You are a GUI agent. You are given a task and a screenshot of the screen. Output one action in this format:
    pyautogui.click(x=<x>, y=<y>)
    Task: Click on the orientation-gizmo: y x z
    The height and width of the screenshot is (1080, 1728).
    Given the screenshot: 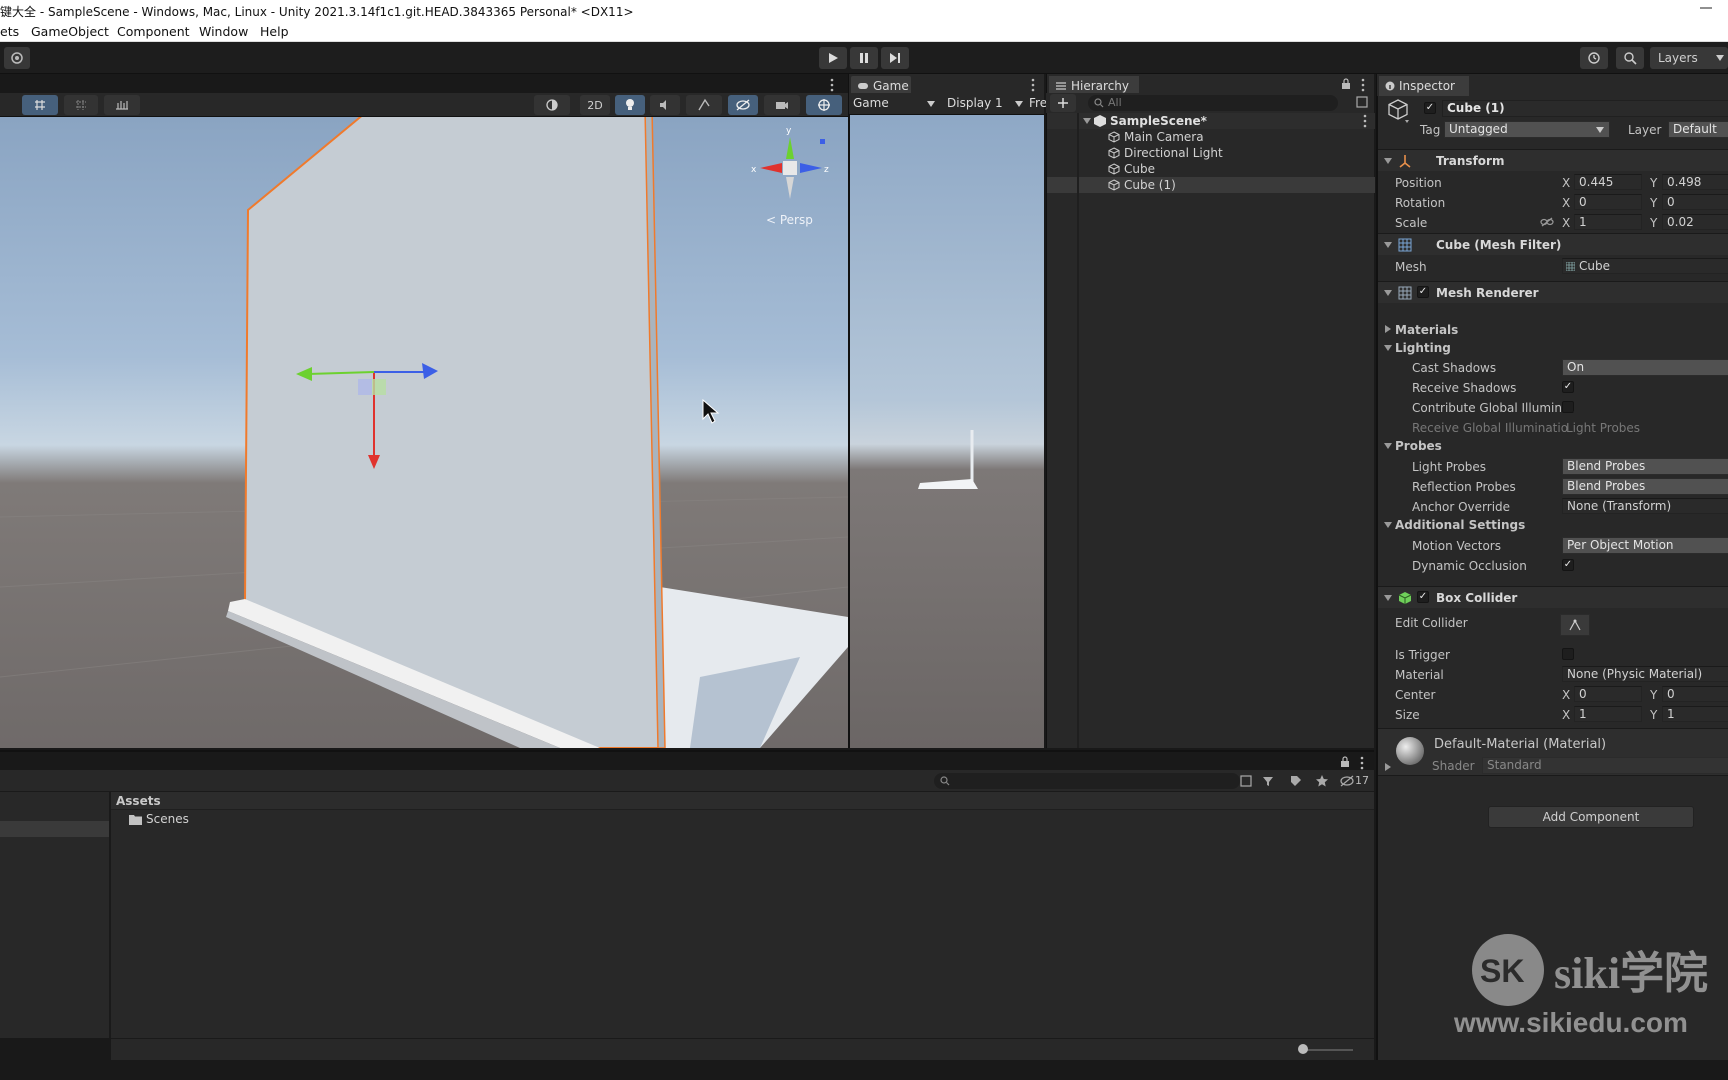 What is the action you would take?
    pyautogui.click(x=790, y=162)
    